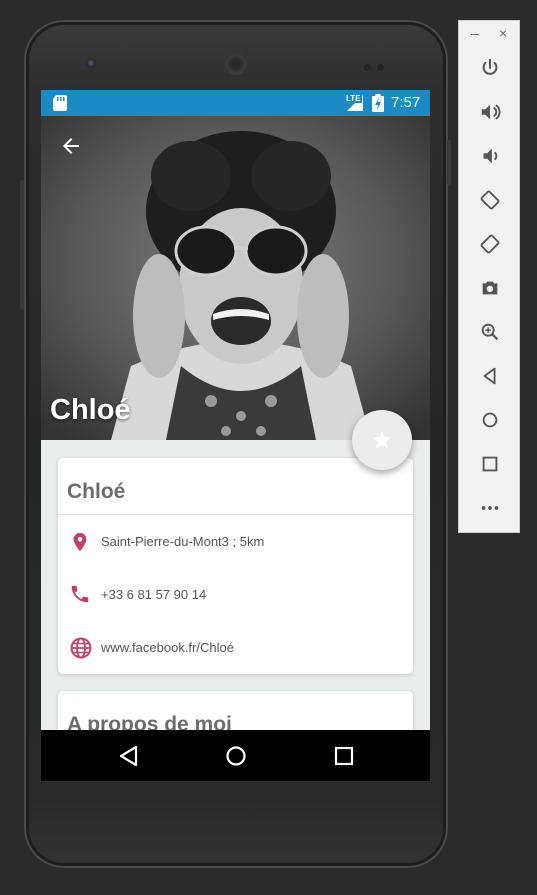  What do you see at coordinates (235, 648) in the screenshot?
I see `website-row: www.facebook.fr/Chloé` at bounding box center [235, 648].